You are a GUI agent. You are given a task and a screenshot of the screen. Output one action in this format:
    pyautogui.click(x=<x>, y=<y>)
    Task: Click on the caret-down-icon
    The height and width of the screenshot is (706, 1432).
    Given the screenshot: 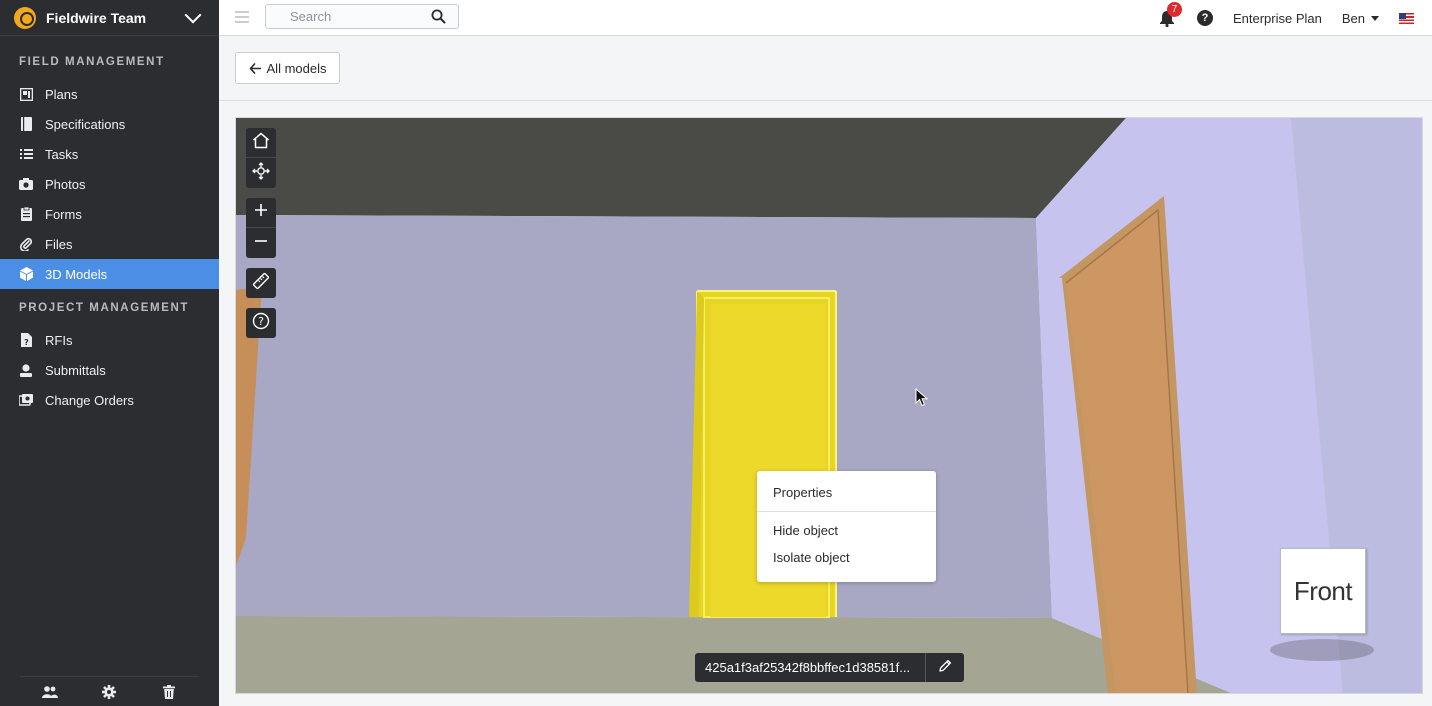 What is the action you would take?
    pyautogui.click(x=1375, y=18)
    